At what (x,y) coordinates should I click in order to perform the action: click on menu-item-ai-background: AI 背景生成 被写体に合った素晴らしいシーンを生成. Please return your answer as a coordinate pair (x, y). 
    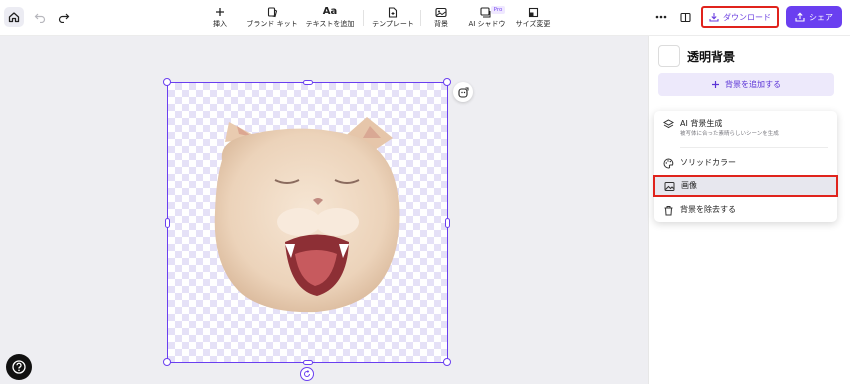
    Looking at the image, I should click on (745, 131).